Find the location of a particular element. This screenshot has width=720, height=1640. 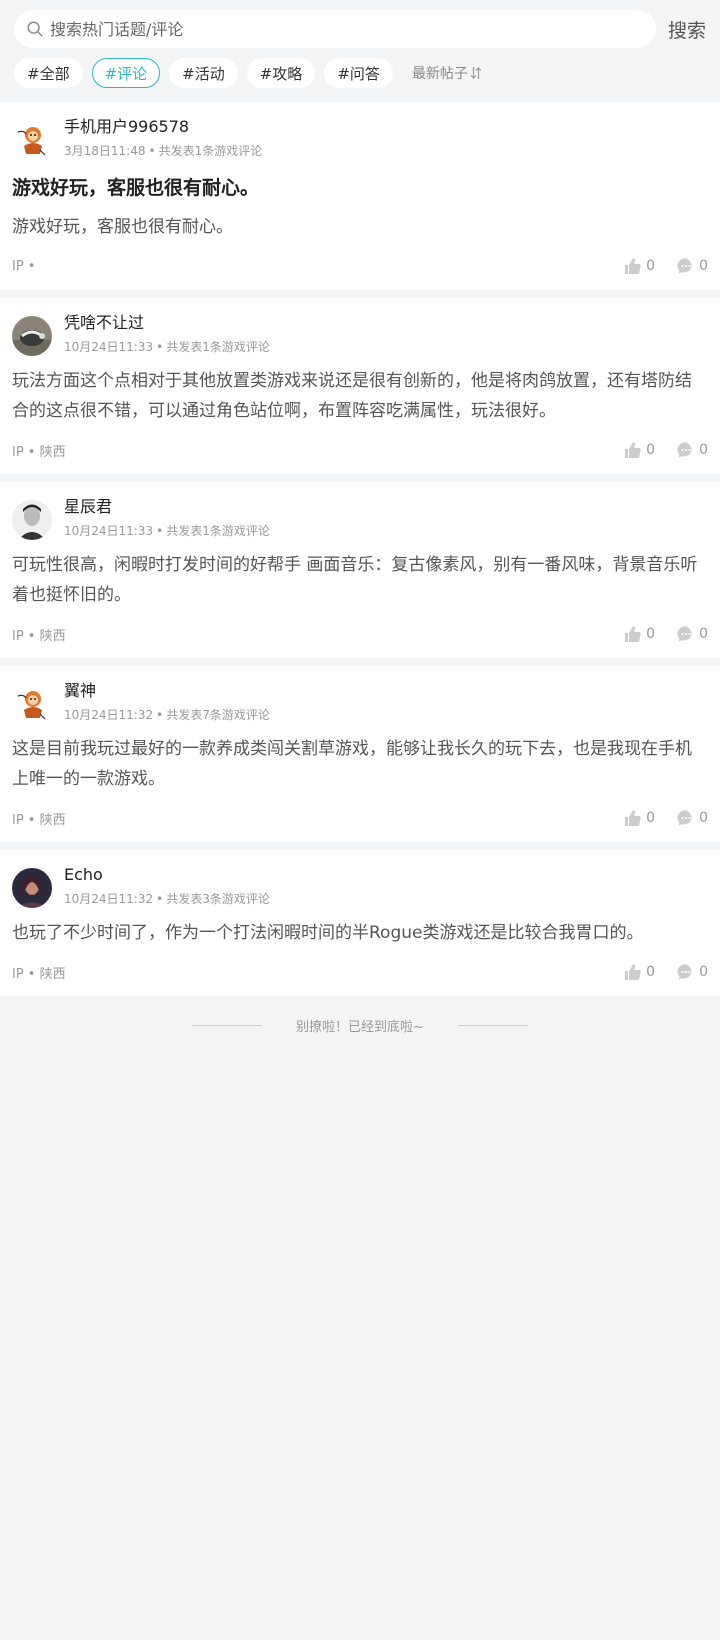

sort-dropdown: 最新帖子 is located at coordinates (447, 73).